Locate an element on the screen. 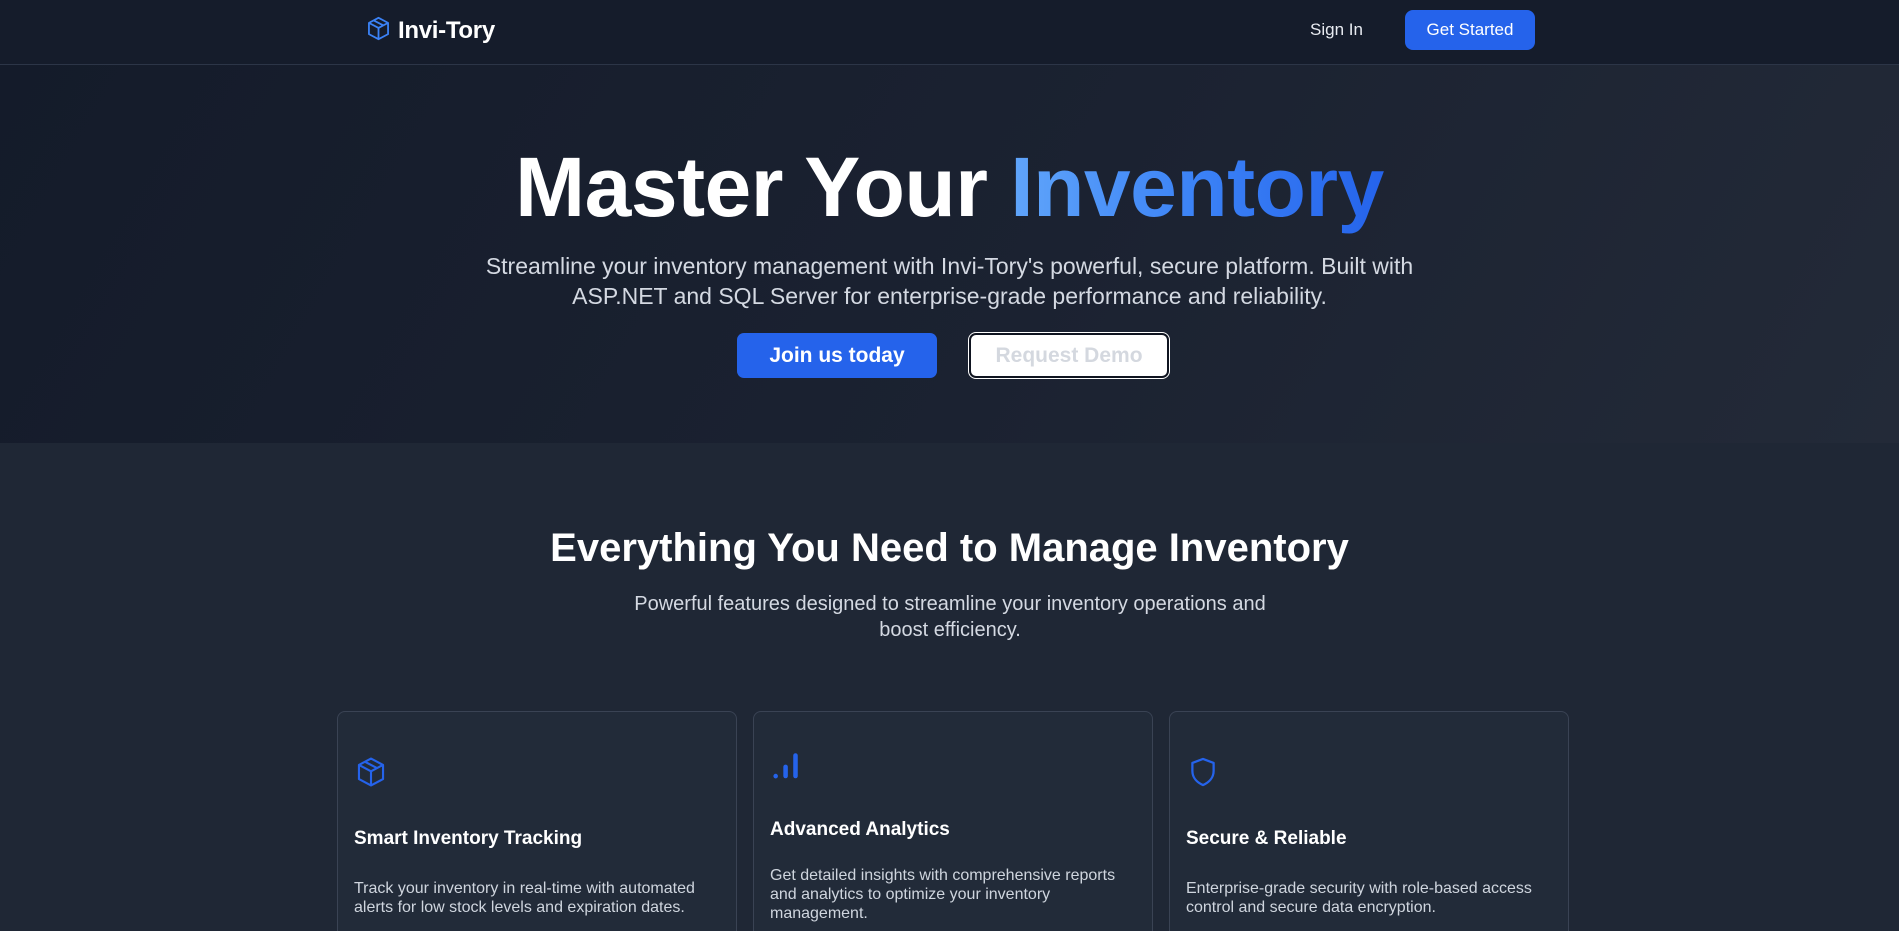  feature-card-title: Smart Inventory Tracking is located at coordinates (468, 838).